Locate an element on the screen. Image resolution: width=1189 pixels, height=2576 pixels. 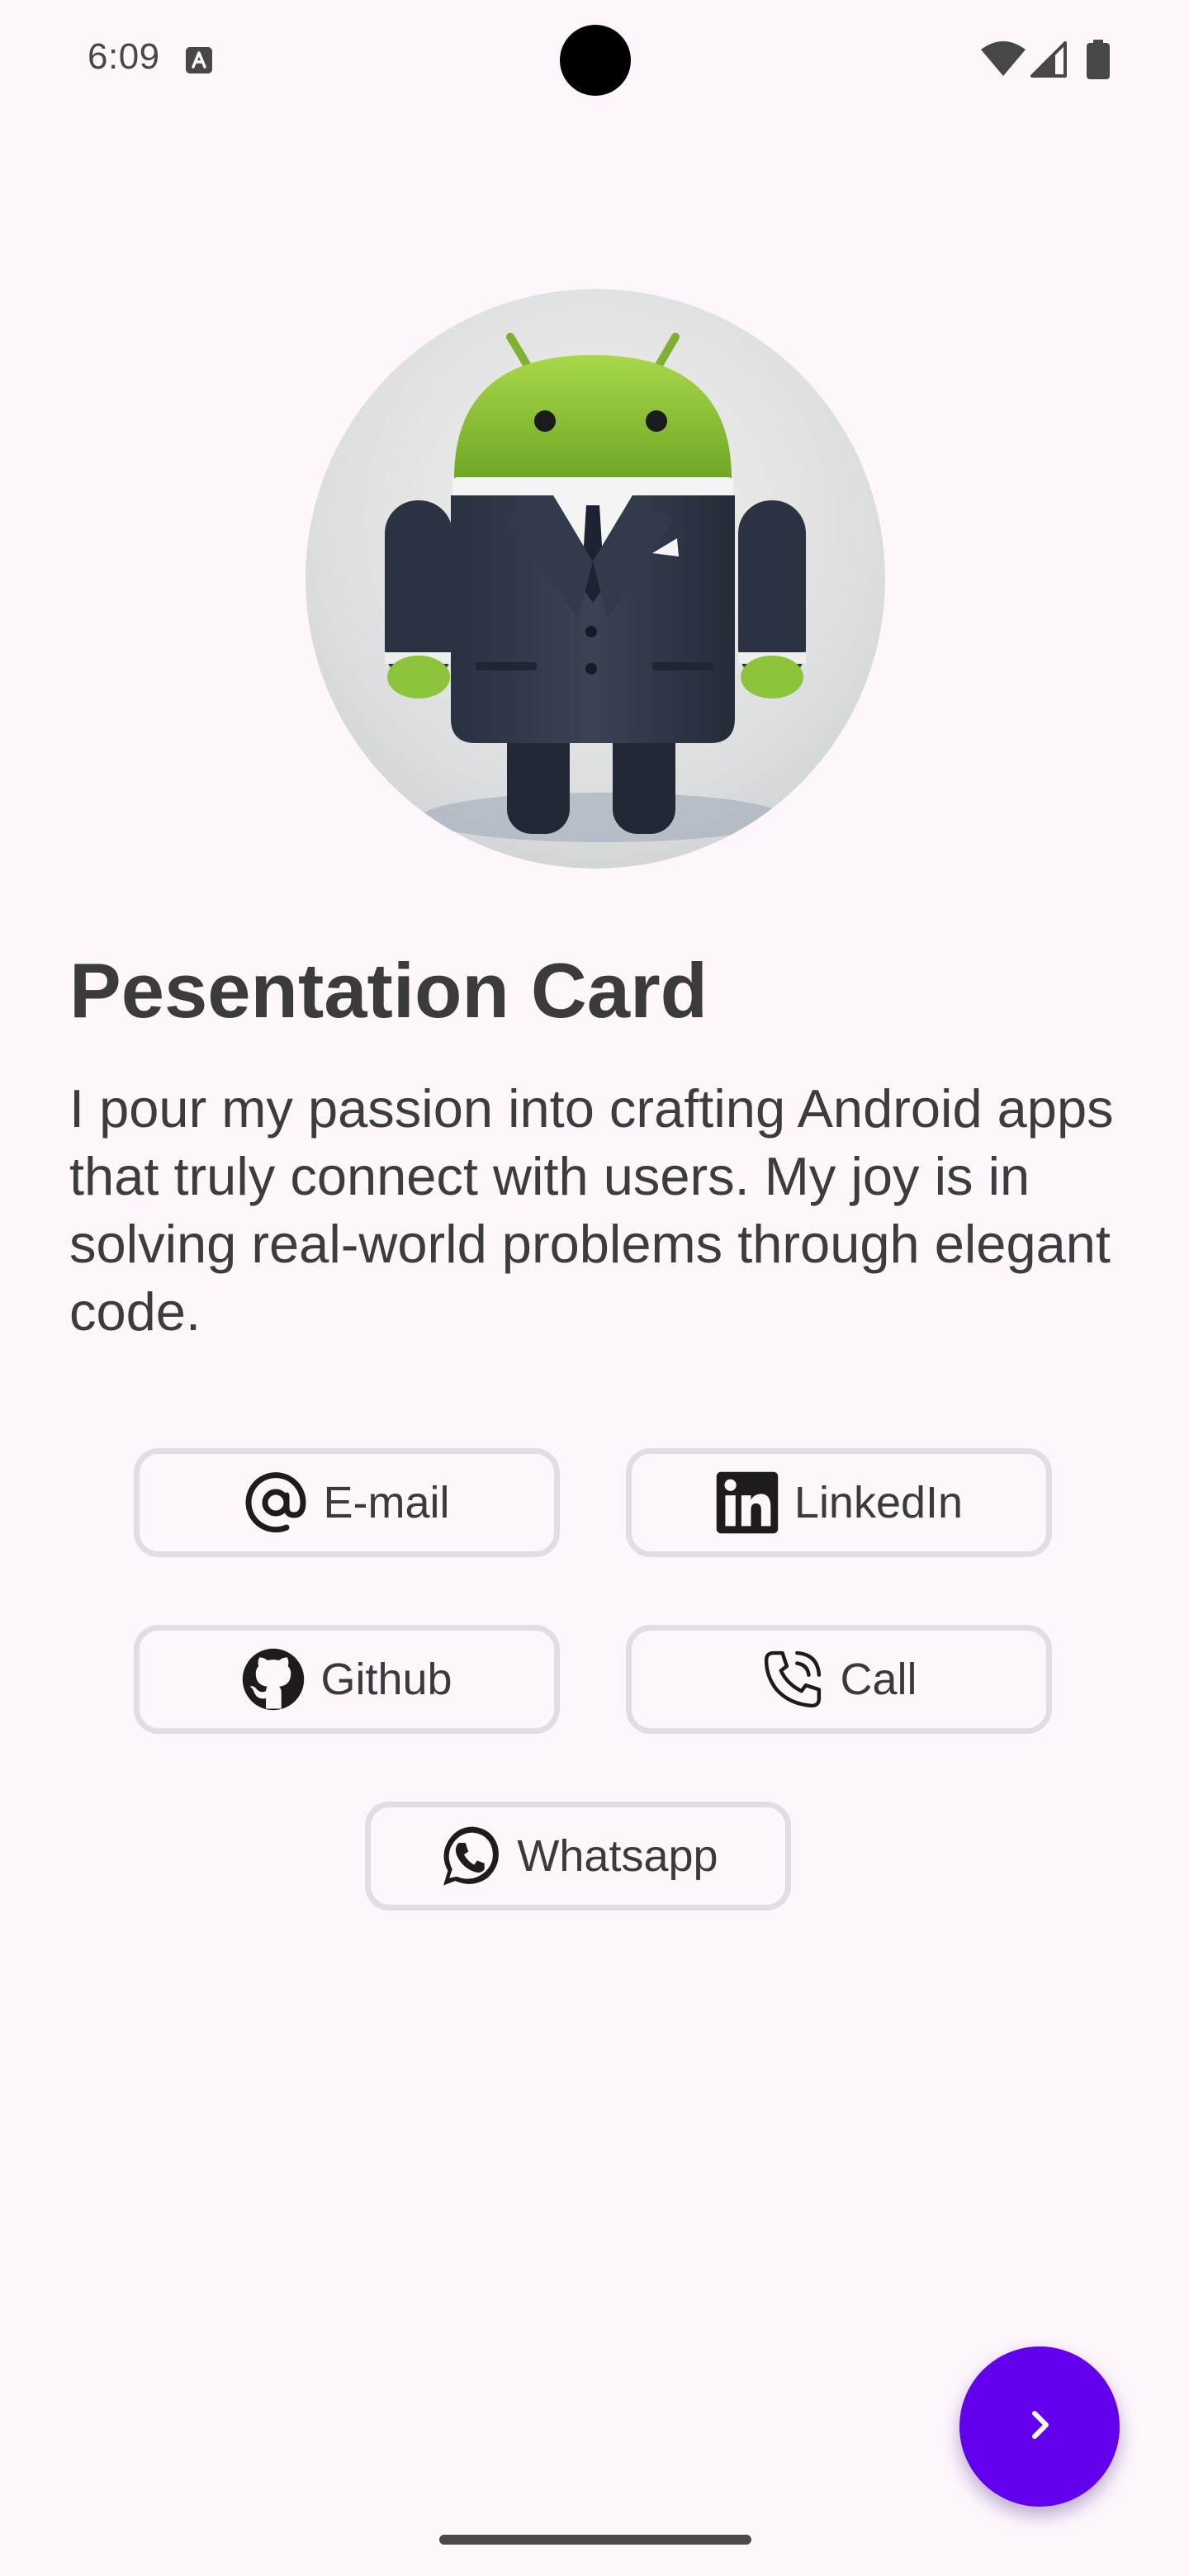
linkedin-button: LinkedIn is located at coordinates (839, 1502).